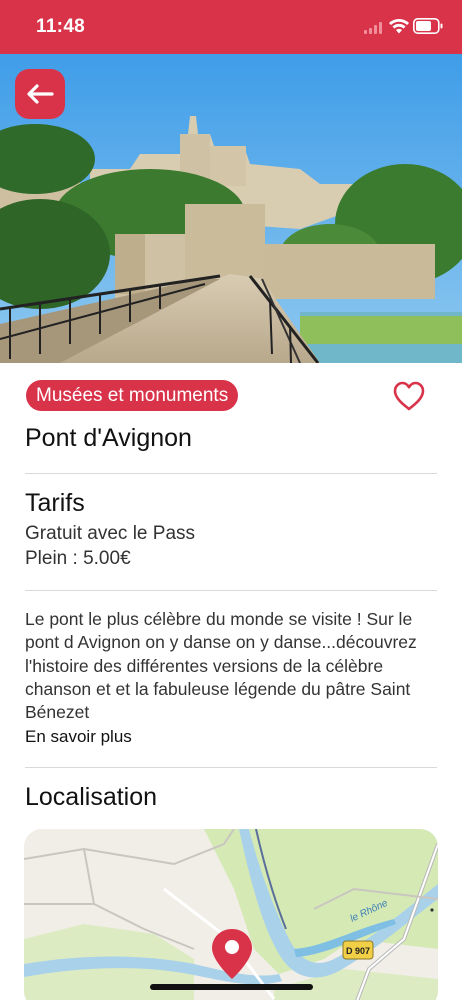  I want to click on battery-icon, so click(428, 26).